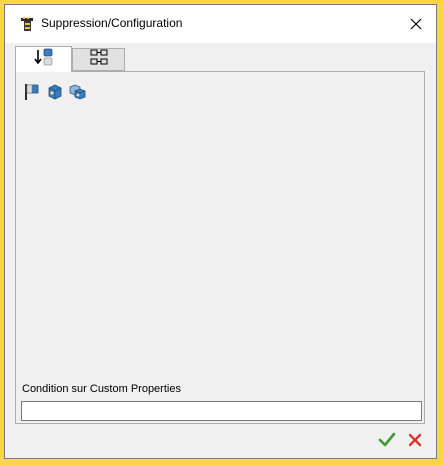  Describe the element at coordinates (387, 440) in the screenshot. I see `checkmark-icon` at that location.